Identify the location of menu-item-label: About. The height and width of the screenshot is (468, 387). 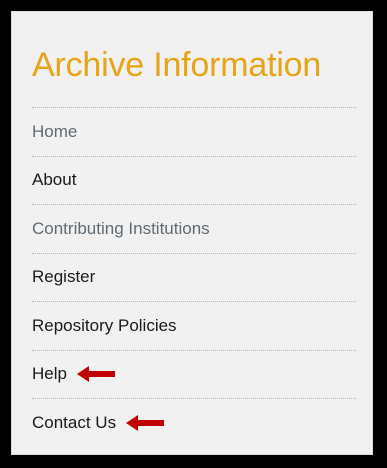
(54, 180).